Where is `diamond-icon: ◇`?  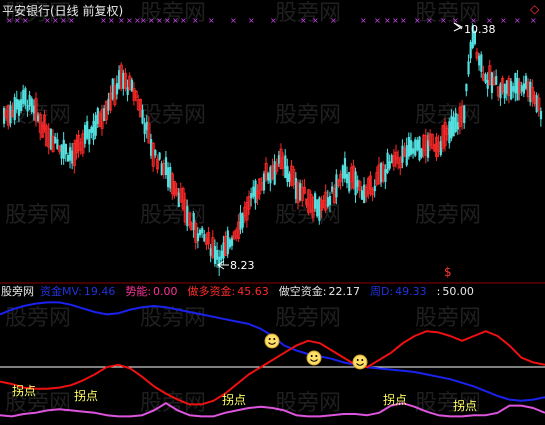
diamond-icon: ◇ is located at coordinates (535, 9).